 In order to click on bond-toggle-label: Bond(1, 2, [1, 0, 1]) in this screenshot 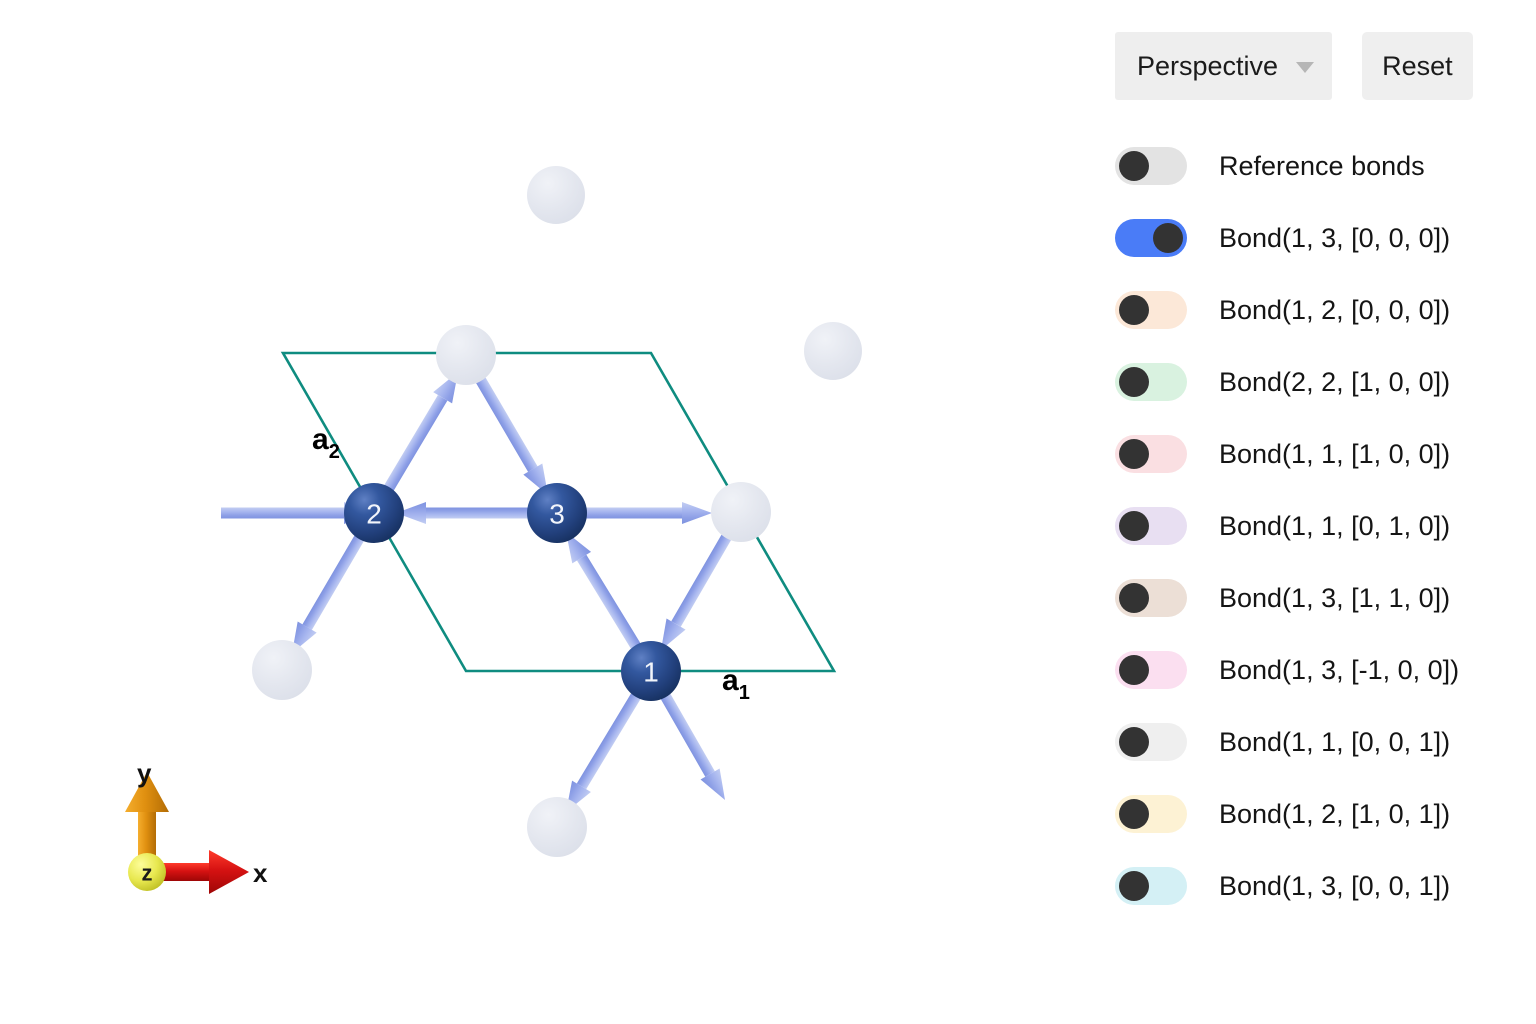, I will do `click(1335, 813)`.